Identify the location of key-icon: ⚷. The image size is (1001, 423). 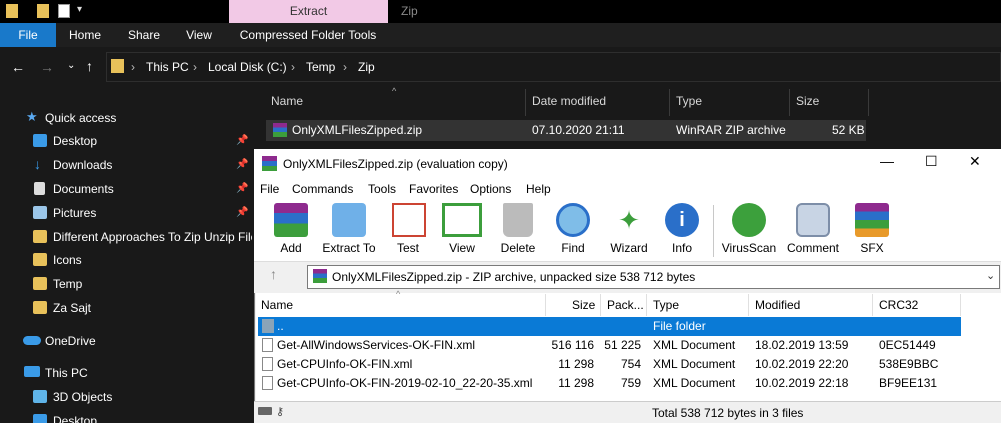
(280, 411).